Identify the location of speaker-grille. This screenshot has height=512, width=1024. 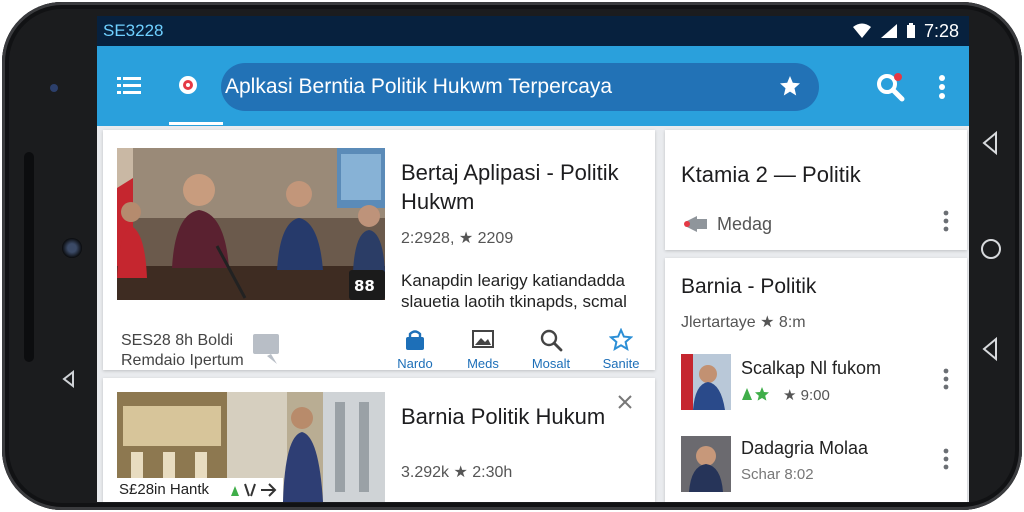
(29, 257).